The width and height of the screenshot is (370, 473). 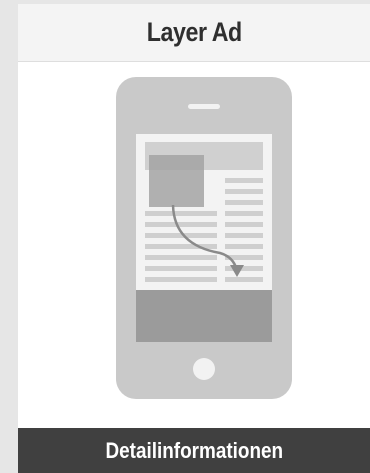 I want to click on phone-speaker-shape, so click(x=204, y=106).